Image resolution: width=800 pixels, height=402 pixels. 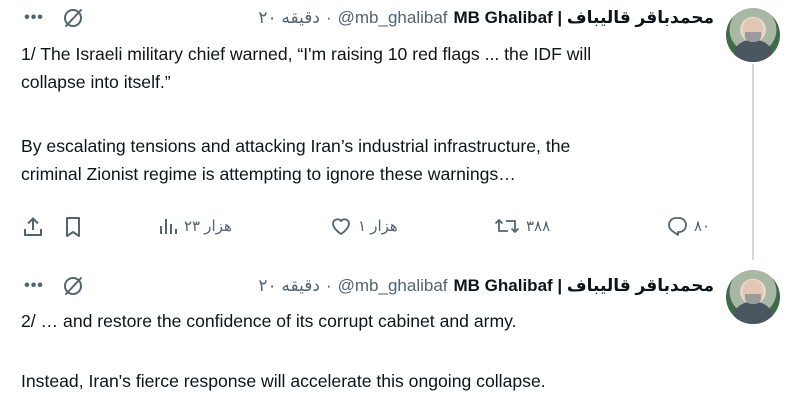 What do you see at coordinates (378, 226) in the screenshot?
I see `like-count: ۱ هزار` at bounding box center [378, 226].